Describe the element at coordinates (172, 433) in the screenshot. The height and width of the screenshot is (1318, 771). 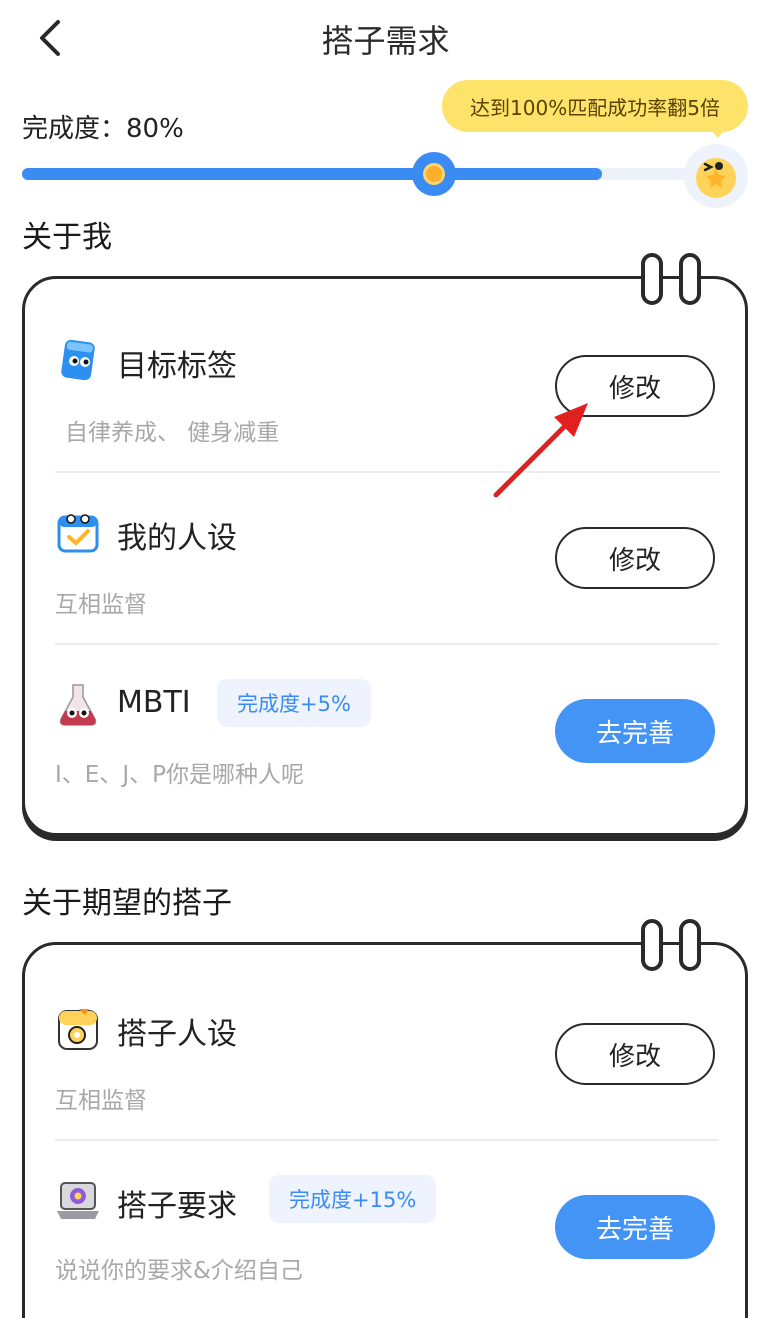
I see `row-subtitle: 自律养成、 健身减重` at that location.